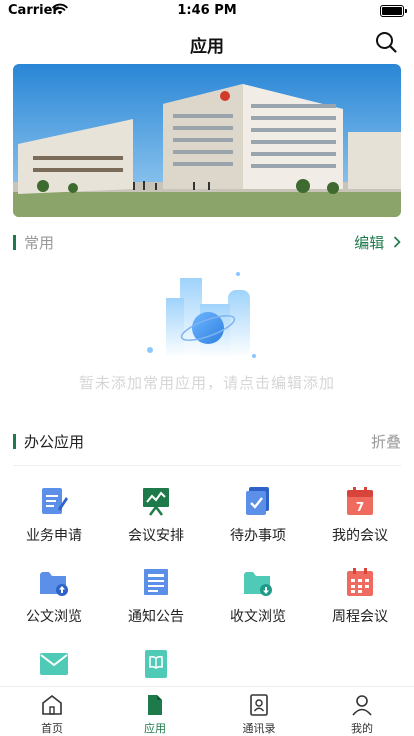 Image resolution: width=414 pixels, height=736 pixels. What do you see at coordinates (257, 501) in the screenshot?
I see `todo-checklist-icon` at bounding box center [257, 501].